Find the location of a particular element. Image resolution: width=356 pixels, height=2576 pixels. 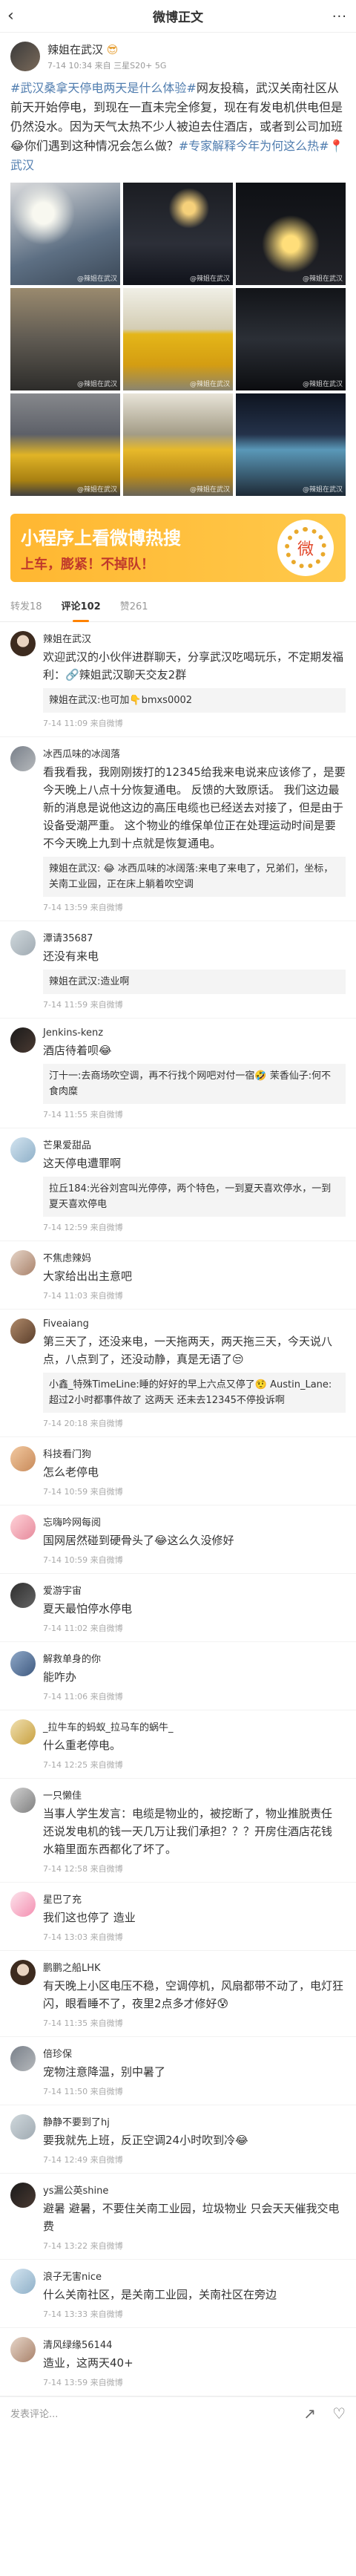

forward-icon: ↗ is located at coordinates (309, 2413).